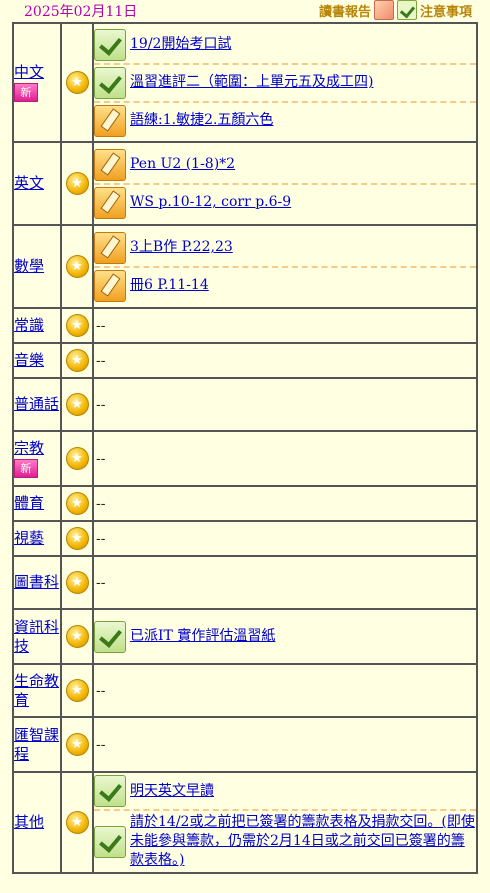 The height and width of the screenshot is (893, 490). I want to click on subject-link: 數學, so click(37, 266).